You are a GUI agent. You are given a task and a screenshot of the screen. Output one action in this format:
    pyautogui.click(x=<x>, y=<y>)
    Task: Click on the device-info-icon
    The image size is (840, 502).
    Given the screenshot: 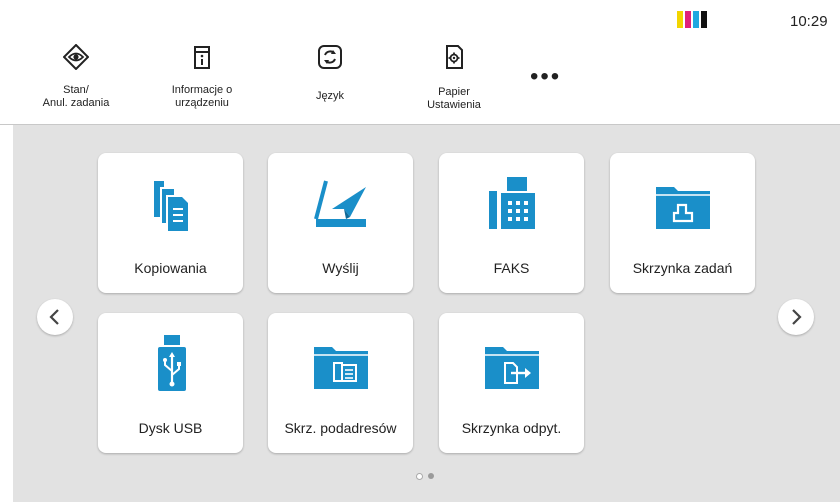 What is the action you would take?
    pyautogui.click(x=202, y=57)
    